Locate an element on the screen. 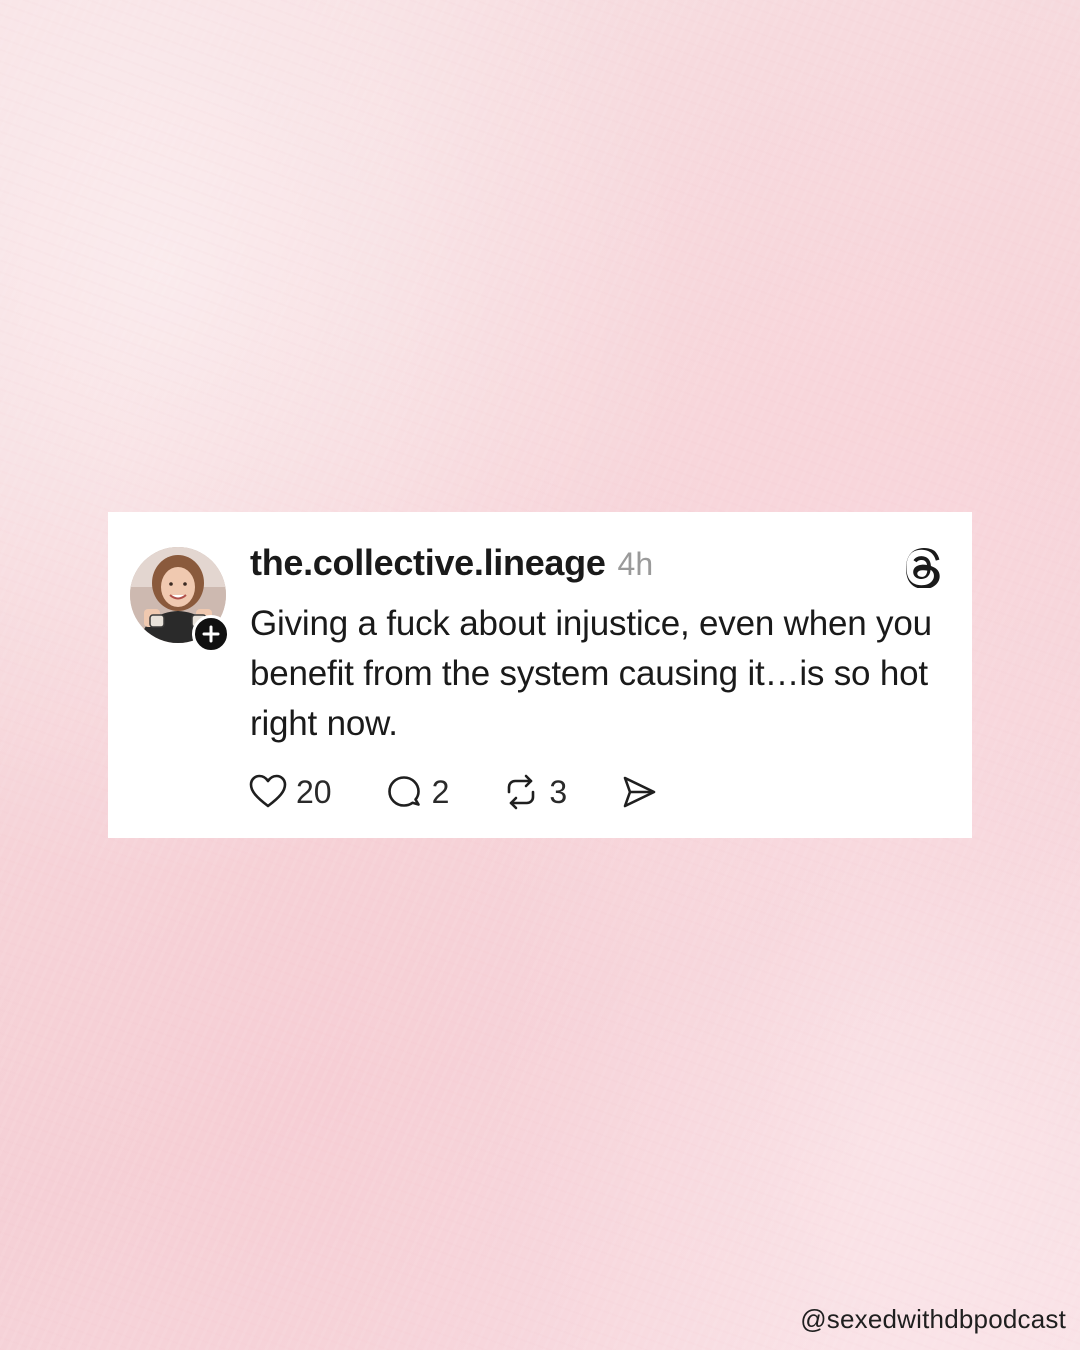  like-count: 20 is located at coordinates (314, 791).